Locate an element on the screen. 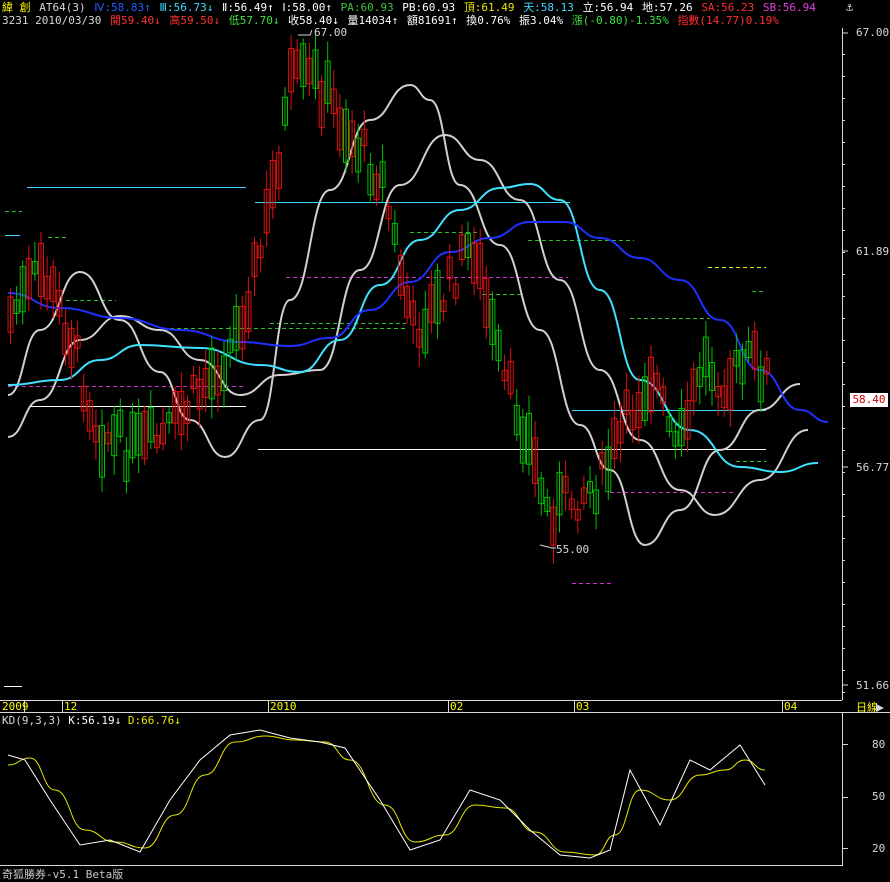  kd-panel: 80 50 20 is located at coordinates (446, 794).